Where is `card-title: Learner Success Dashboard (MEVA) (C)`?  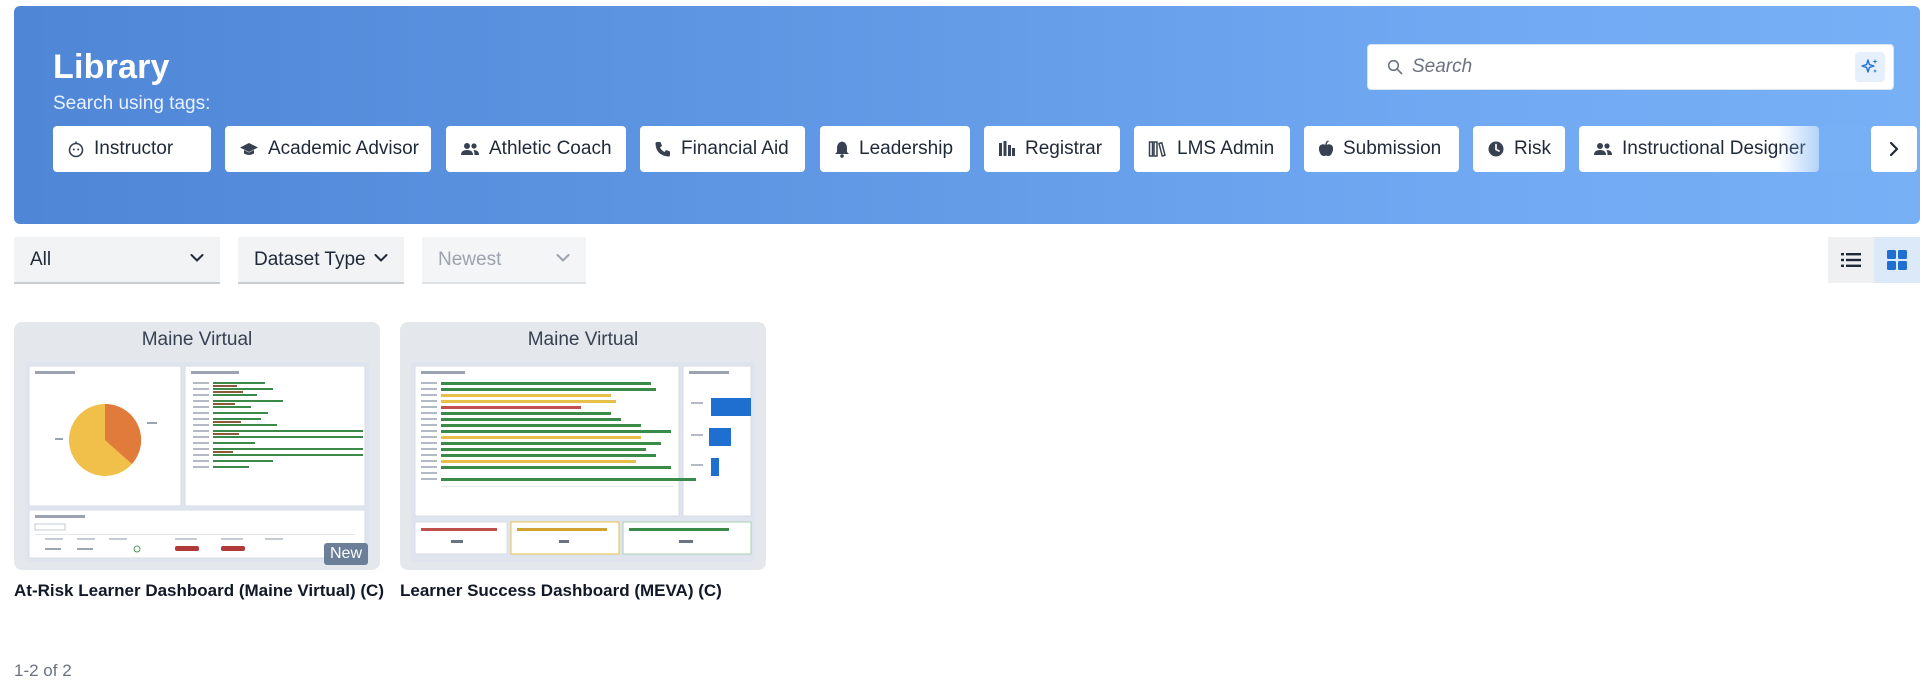 card-title: Learner Success Dashboard (MEVA) (C) is located at coordinates (610, 591).